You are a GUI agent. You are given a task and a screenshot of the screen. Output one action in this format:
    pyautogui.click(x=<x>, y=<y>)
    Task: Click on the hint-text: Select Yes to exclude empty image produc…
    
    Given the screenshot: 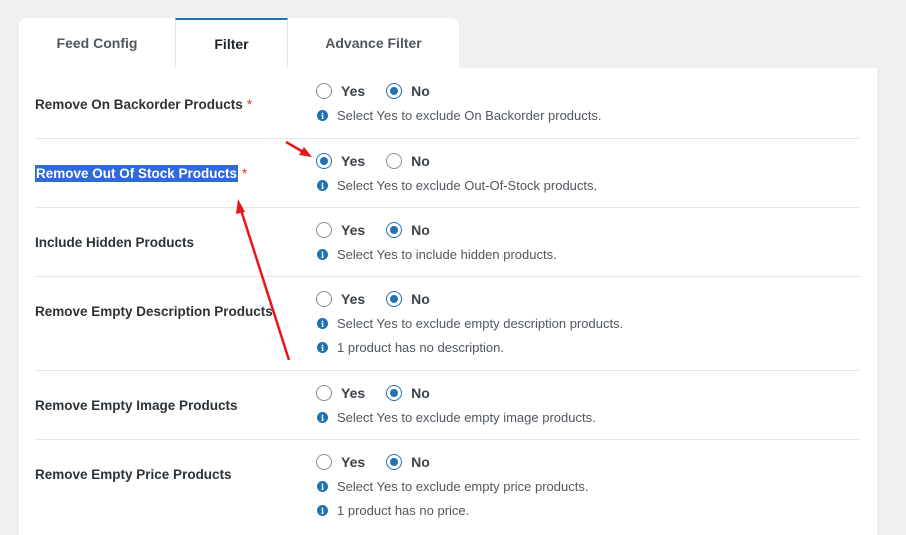 What is the action you would take?
    pyautogui.click(x=466, y=417)
    